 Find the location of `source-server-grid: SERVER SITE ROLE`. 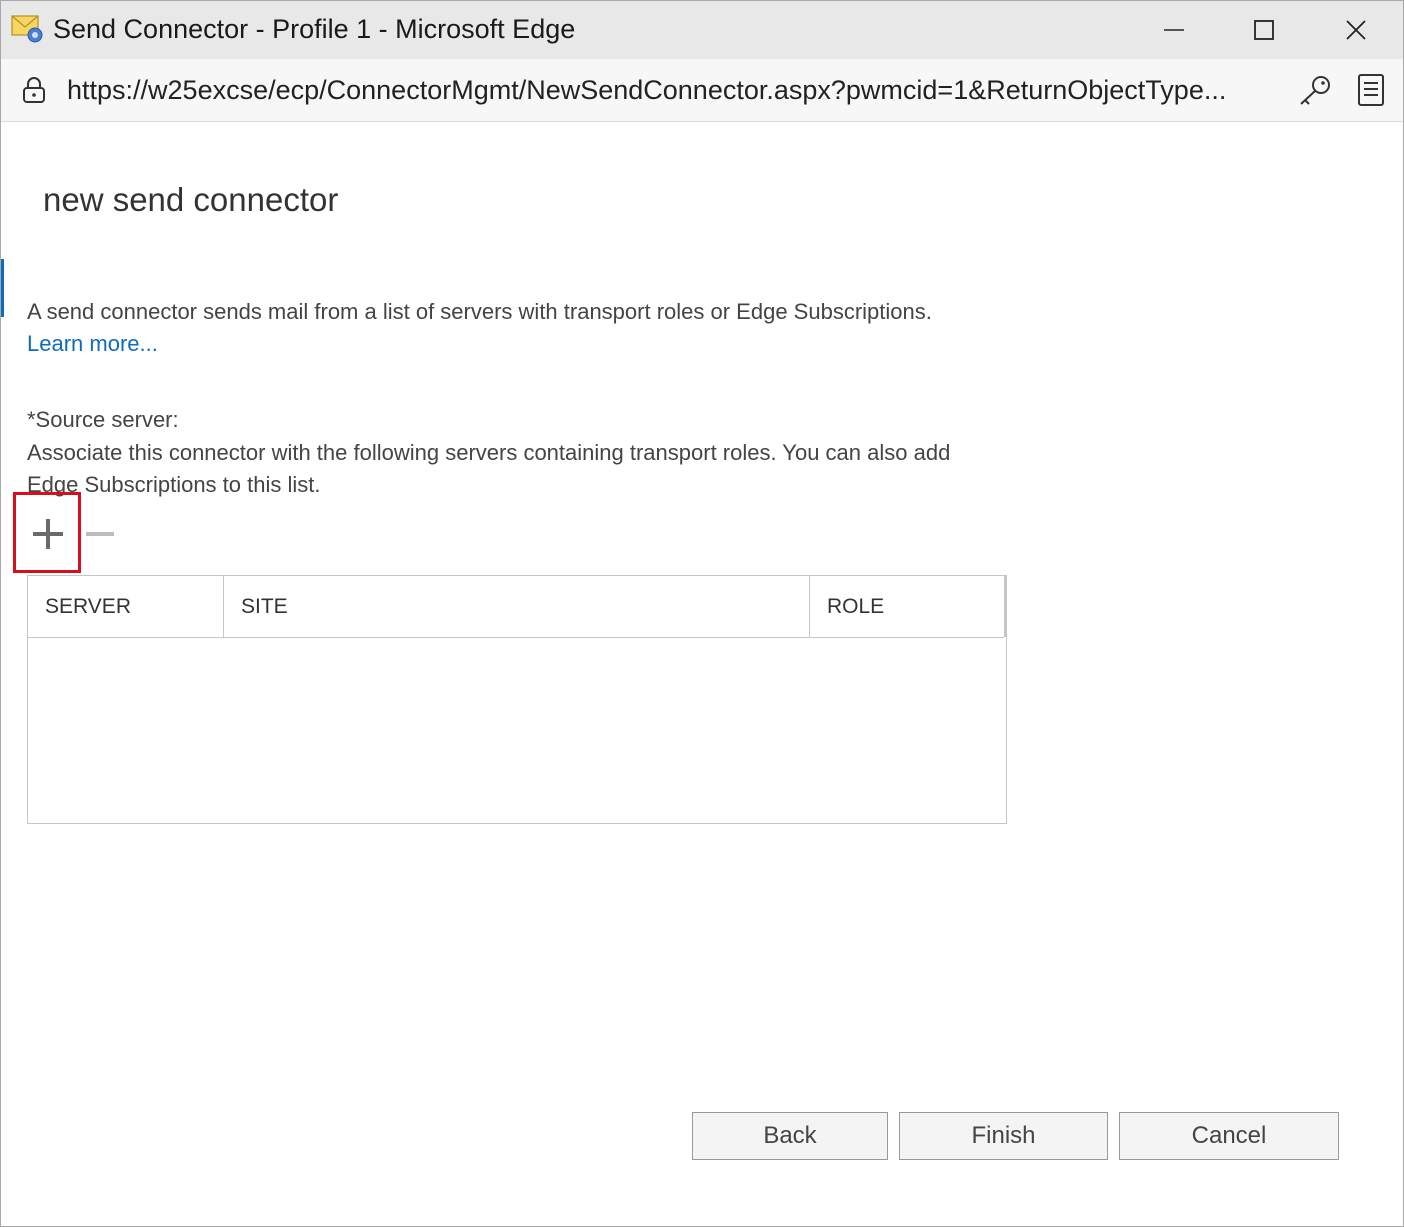

source-server-grid: SERVER SITE ROLE is located at coordinates (517, 699).